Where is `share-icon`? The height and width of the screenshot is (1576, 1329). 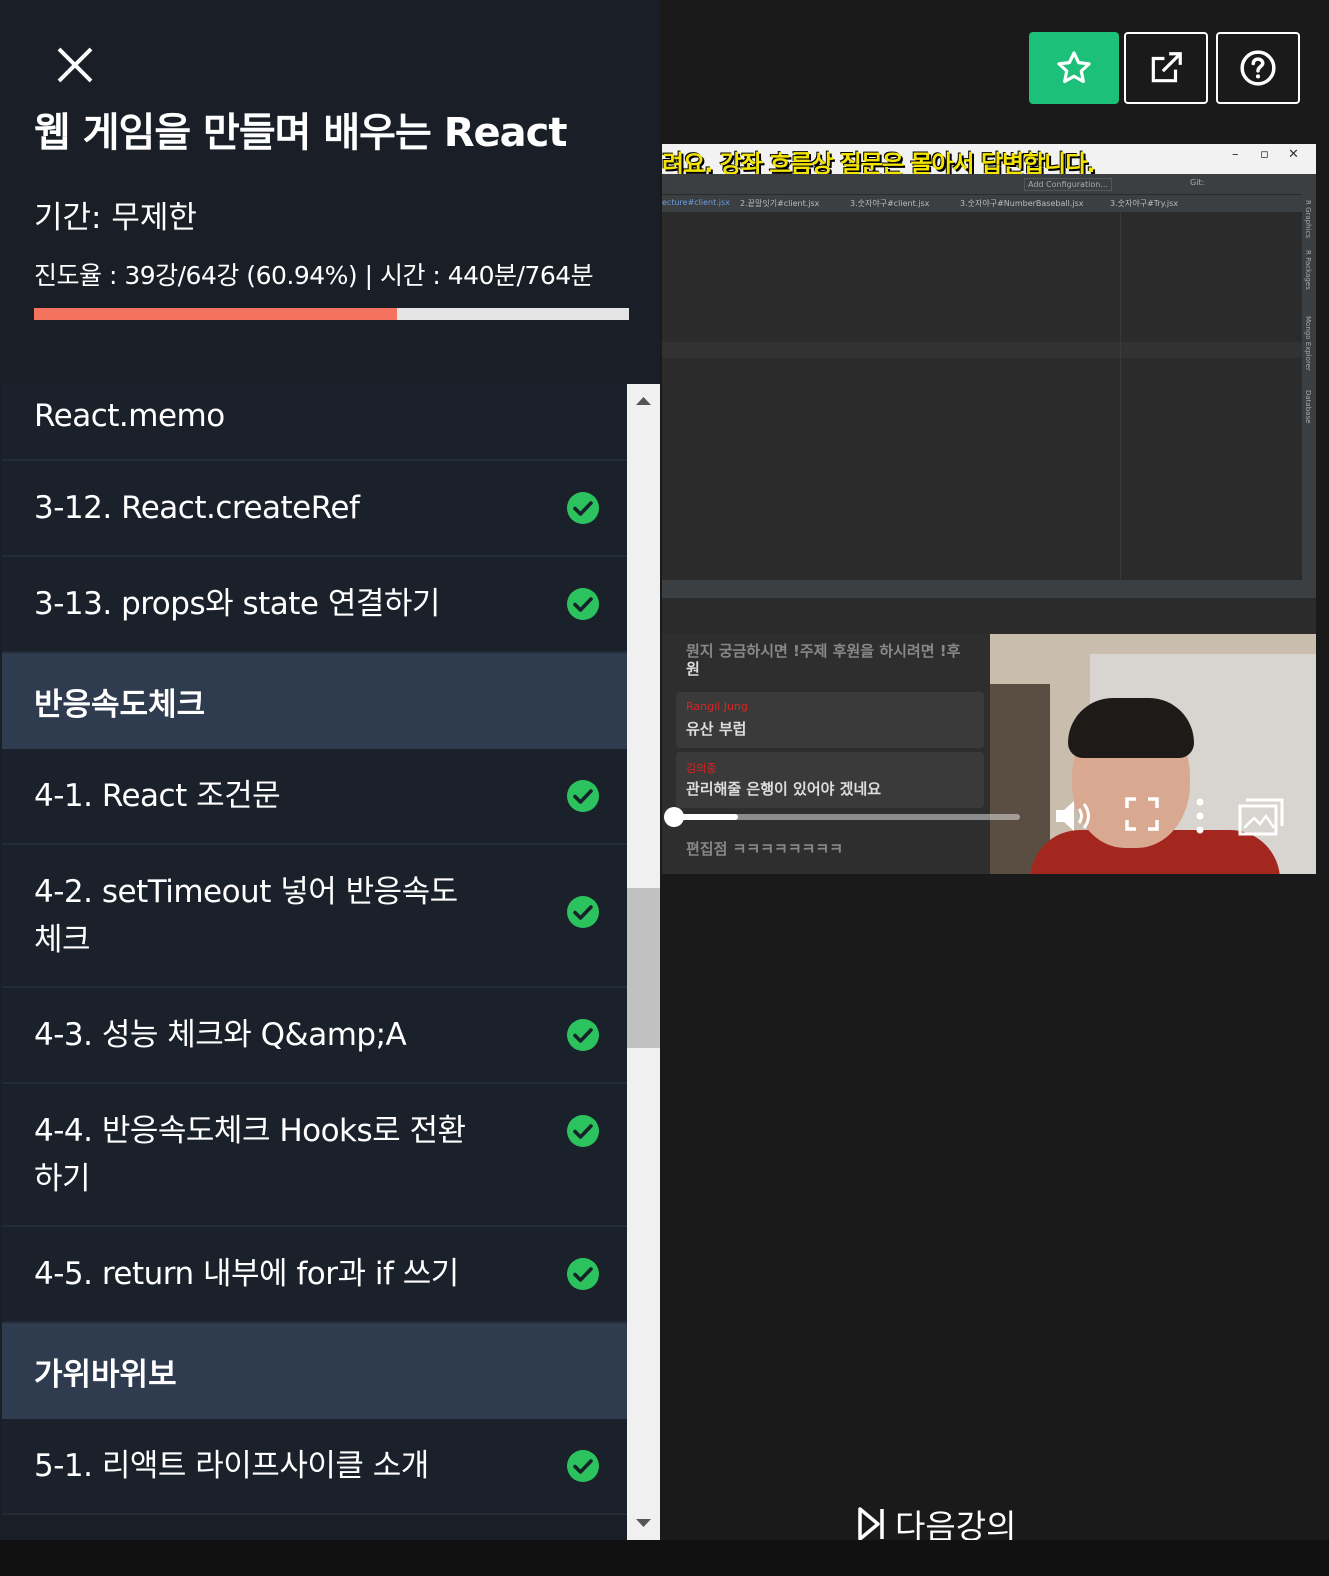 share-icon is located at coordinates (1166, 67).